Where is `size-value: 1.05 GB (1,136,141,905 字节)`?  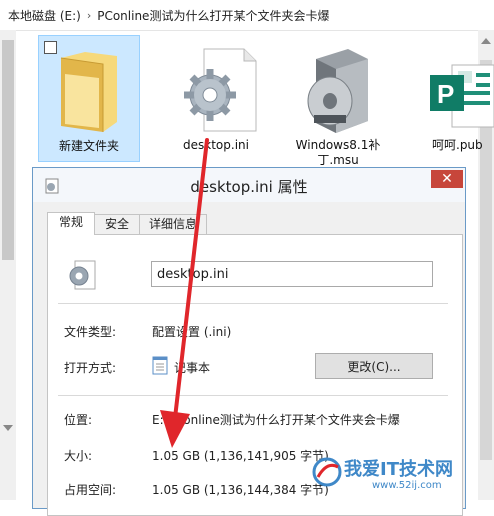
size-value: 1.05 GB (1,136,141,905 字节) is located at coordinates (240, 456).